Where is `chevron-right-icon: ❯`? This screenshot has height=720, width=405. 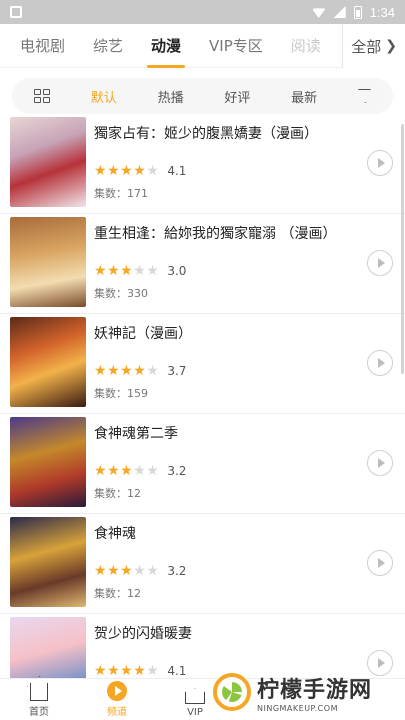 chevron-right-icon: ❯ is located at coordinates (391, 46).